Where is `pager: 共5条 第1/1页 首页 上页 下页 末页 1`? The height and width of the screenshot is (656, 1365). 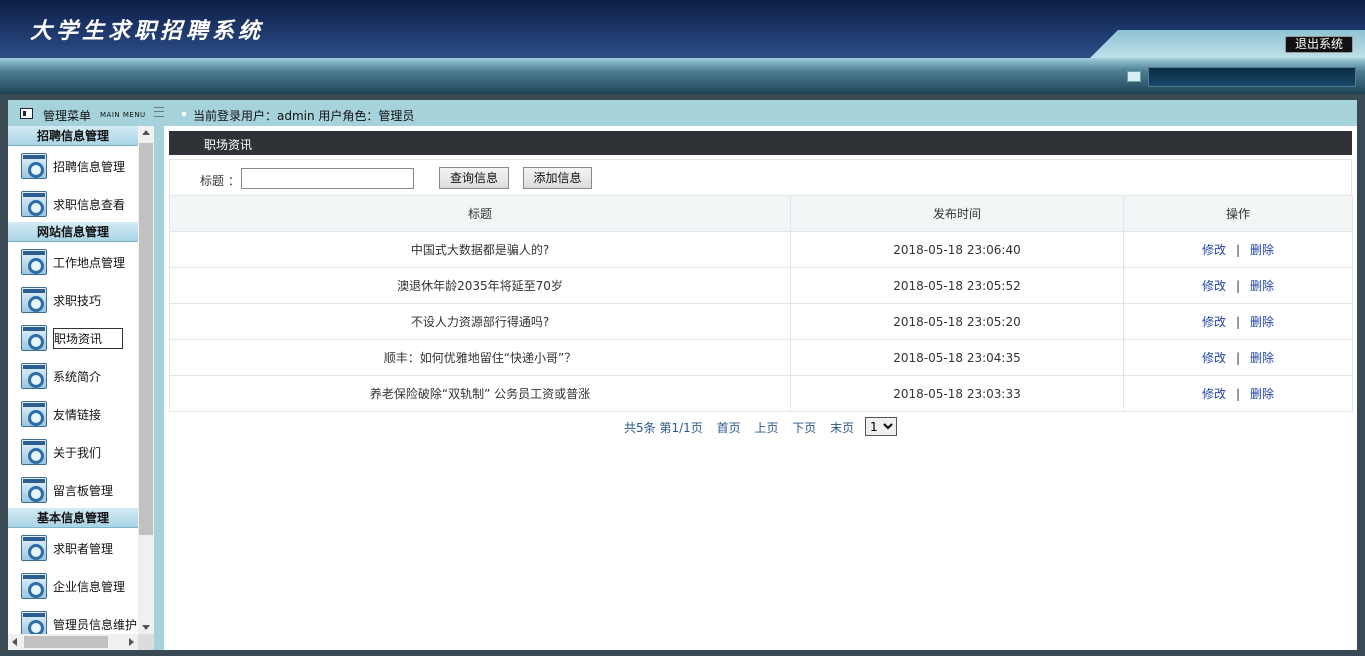
pager: 共5条 第1/1页 首页 上页 下页 末页 1 is located at coordinates (760, 426).